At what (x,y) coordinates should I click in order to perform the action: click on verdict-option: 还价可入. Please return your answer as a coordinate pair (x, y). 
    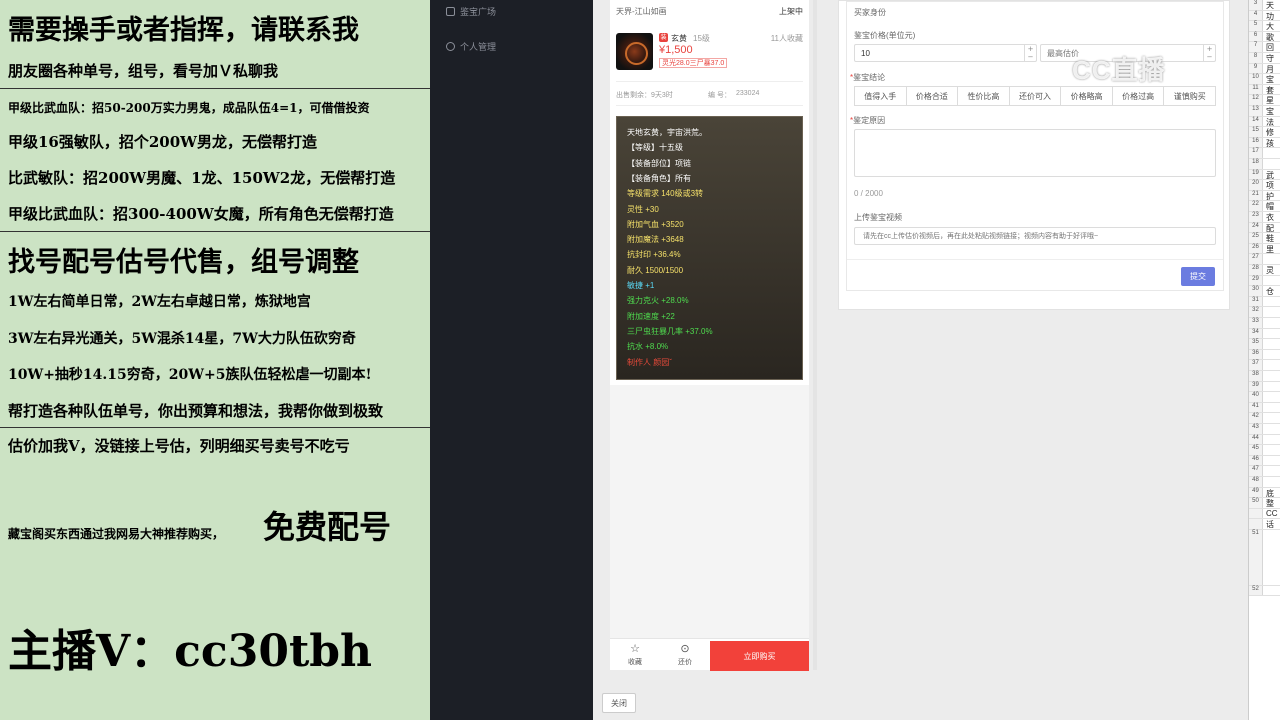
    Looking at the image, I should click on (1035, 96).